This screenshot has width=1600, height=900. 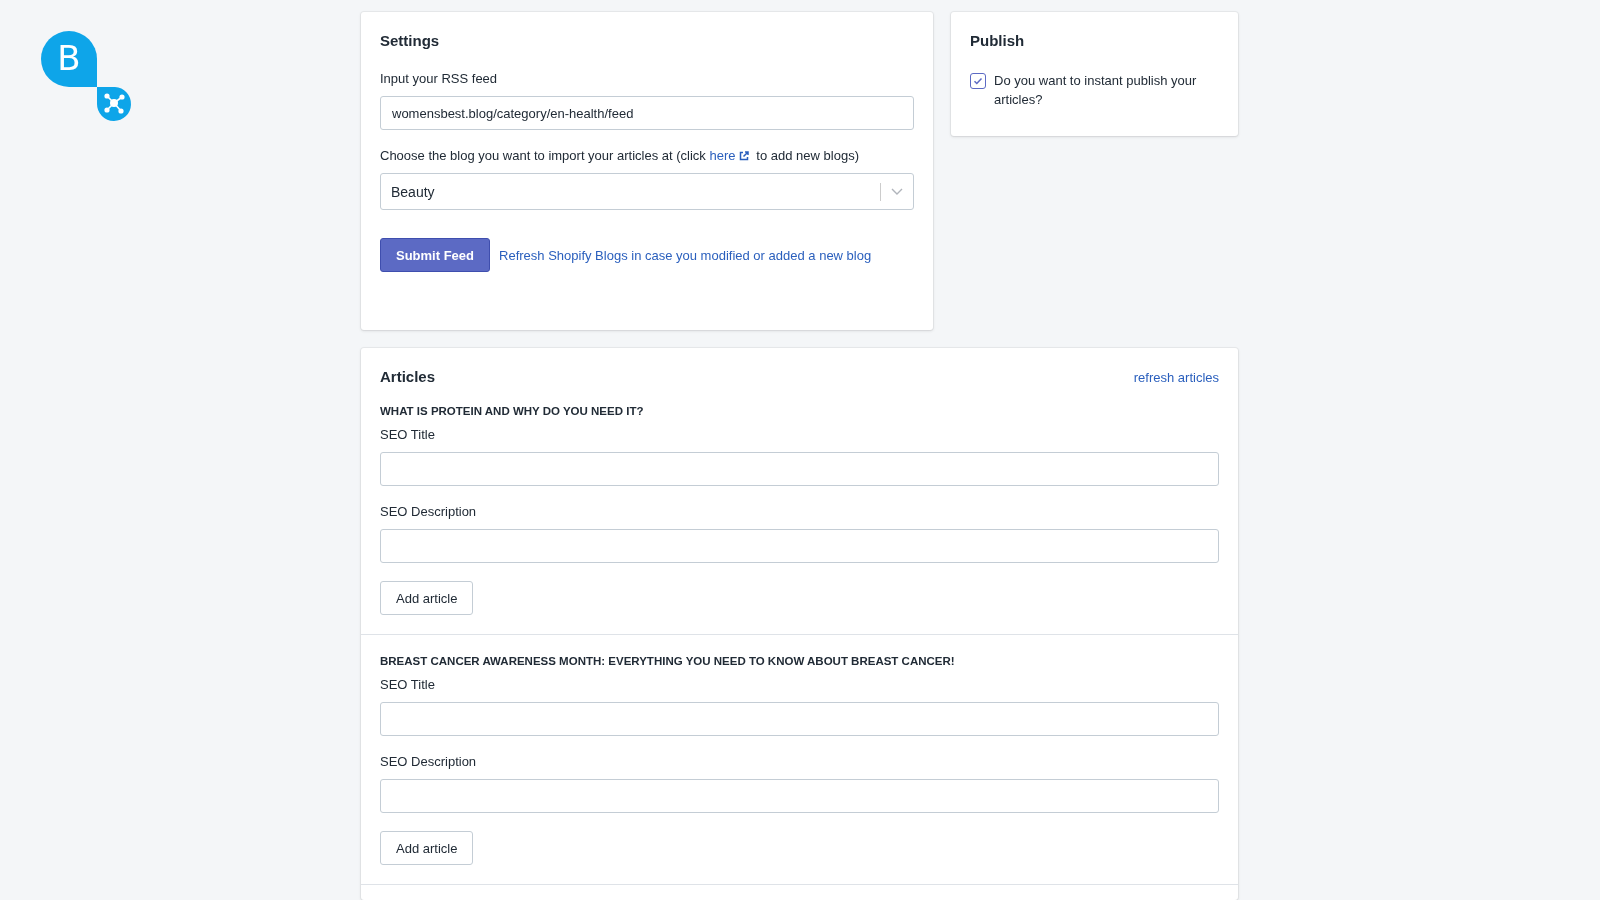 I want to click on card-title: Articles, so click(x=408, y=376).